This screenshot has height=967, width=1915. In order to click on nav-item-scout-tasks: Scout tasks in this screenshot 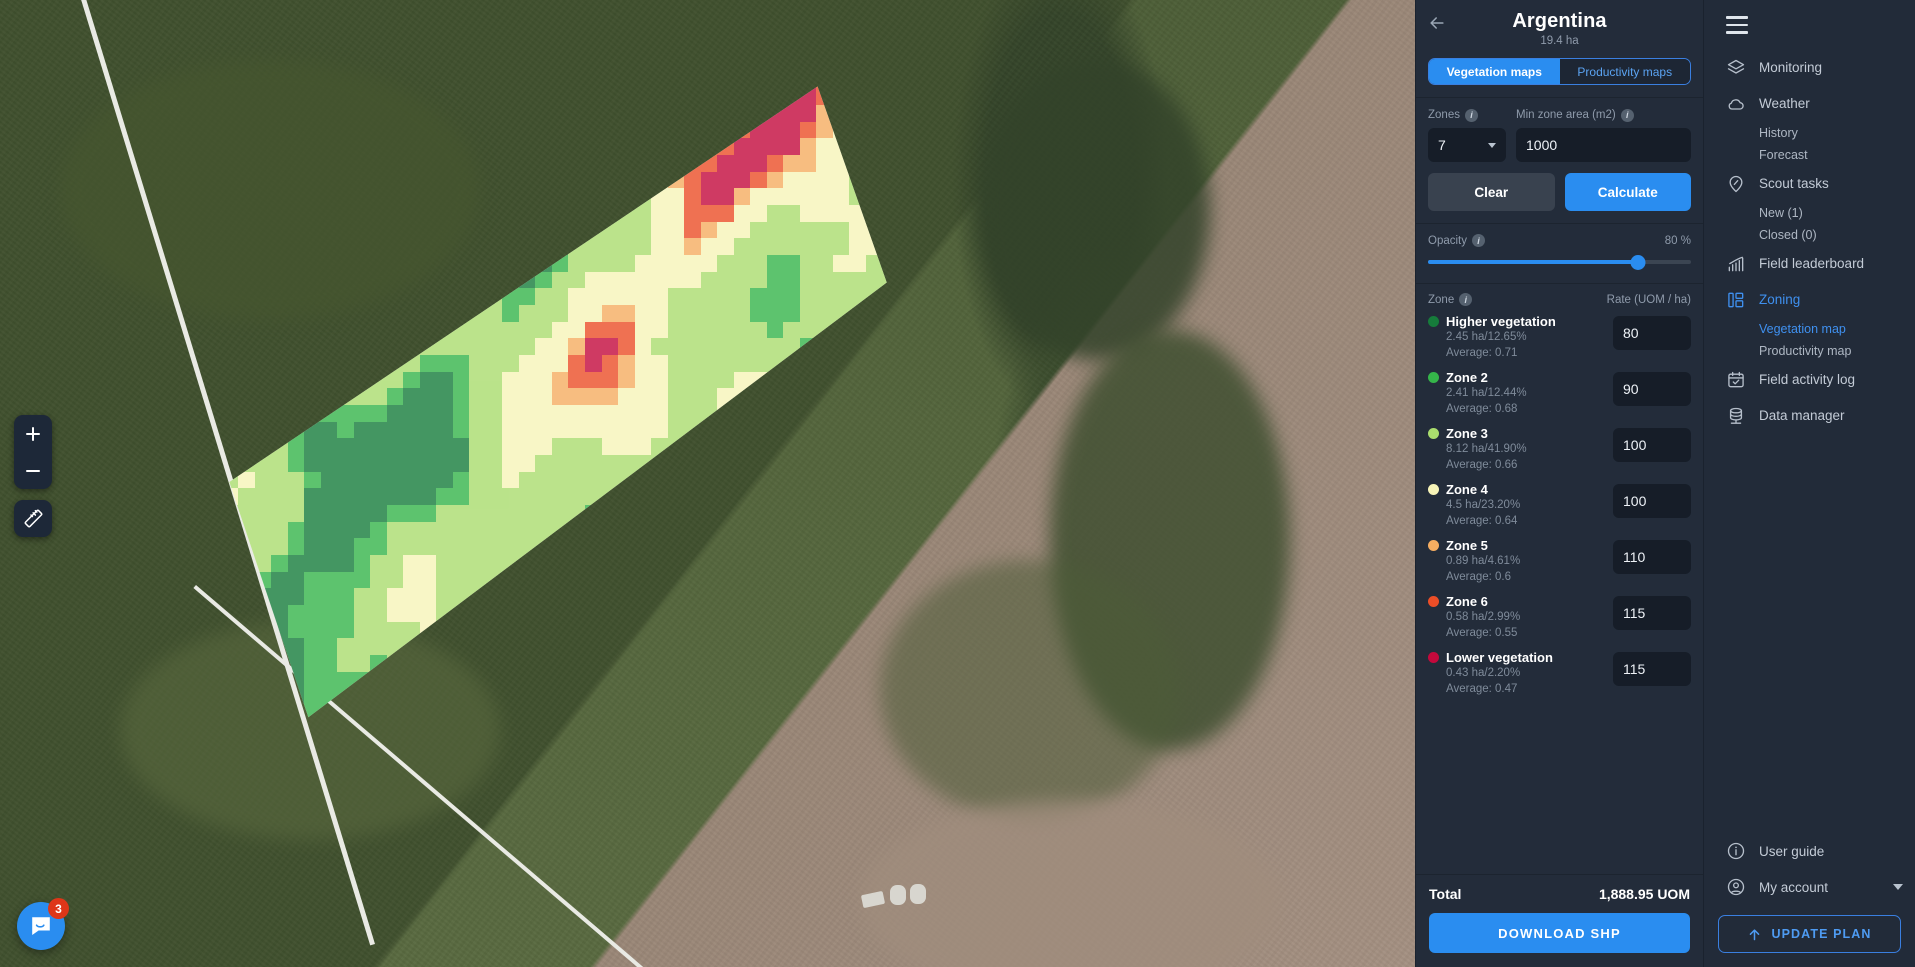, I will do `click(1809, 184)`.